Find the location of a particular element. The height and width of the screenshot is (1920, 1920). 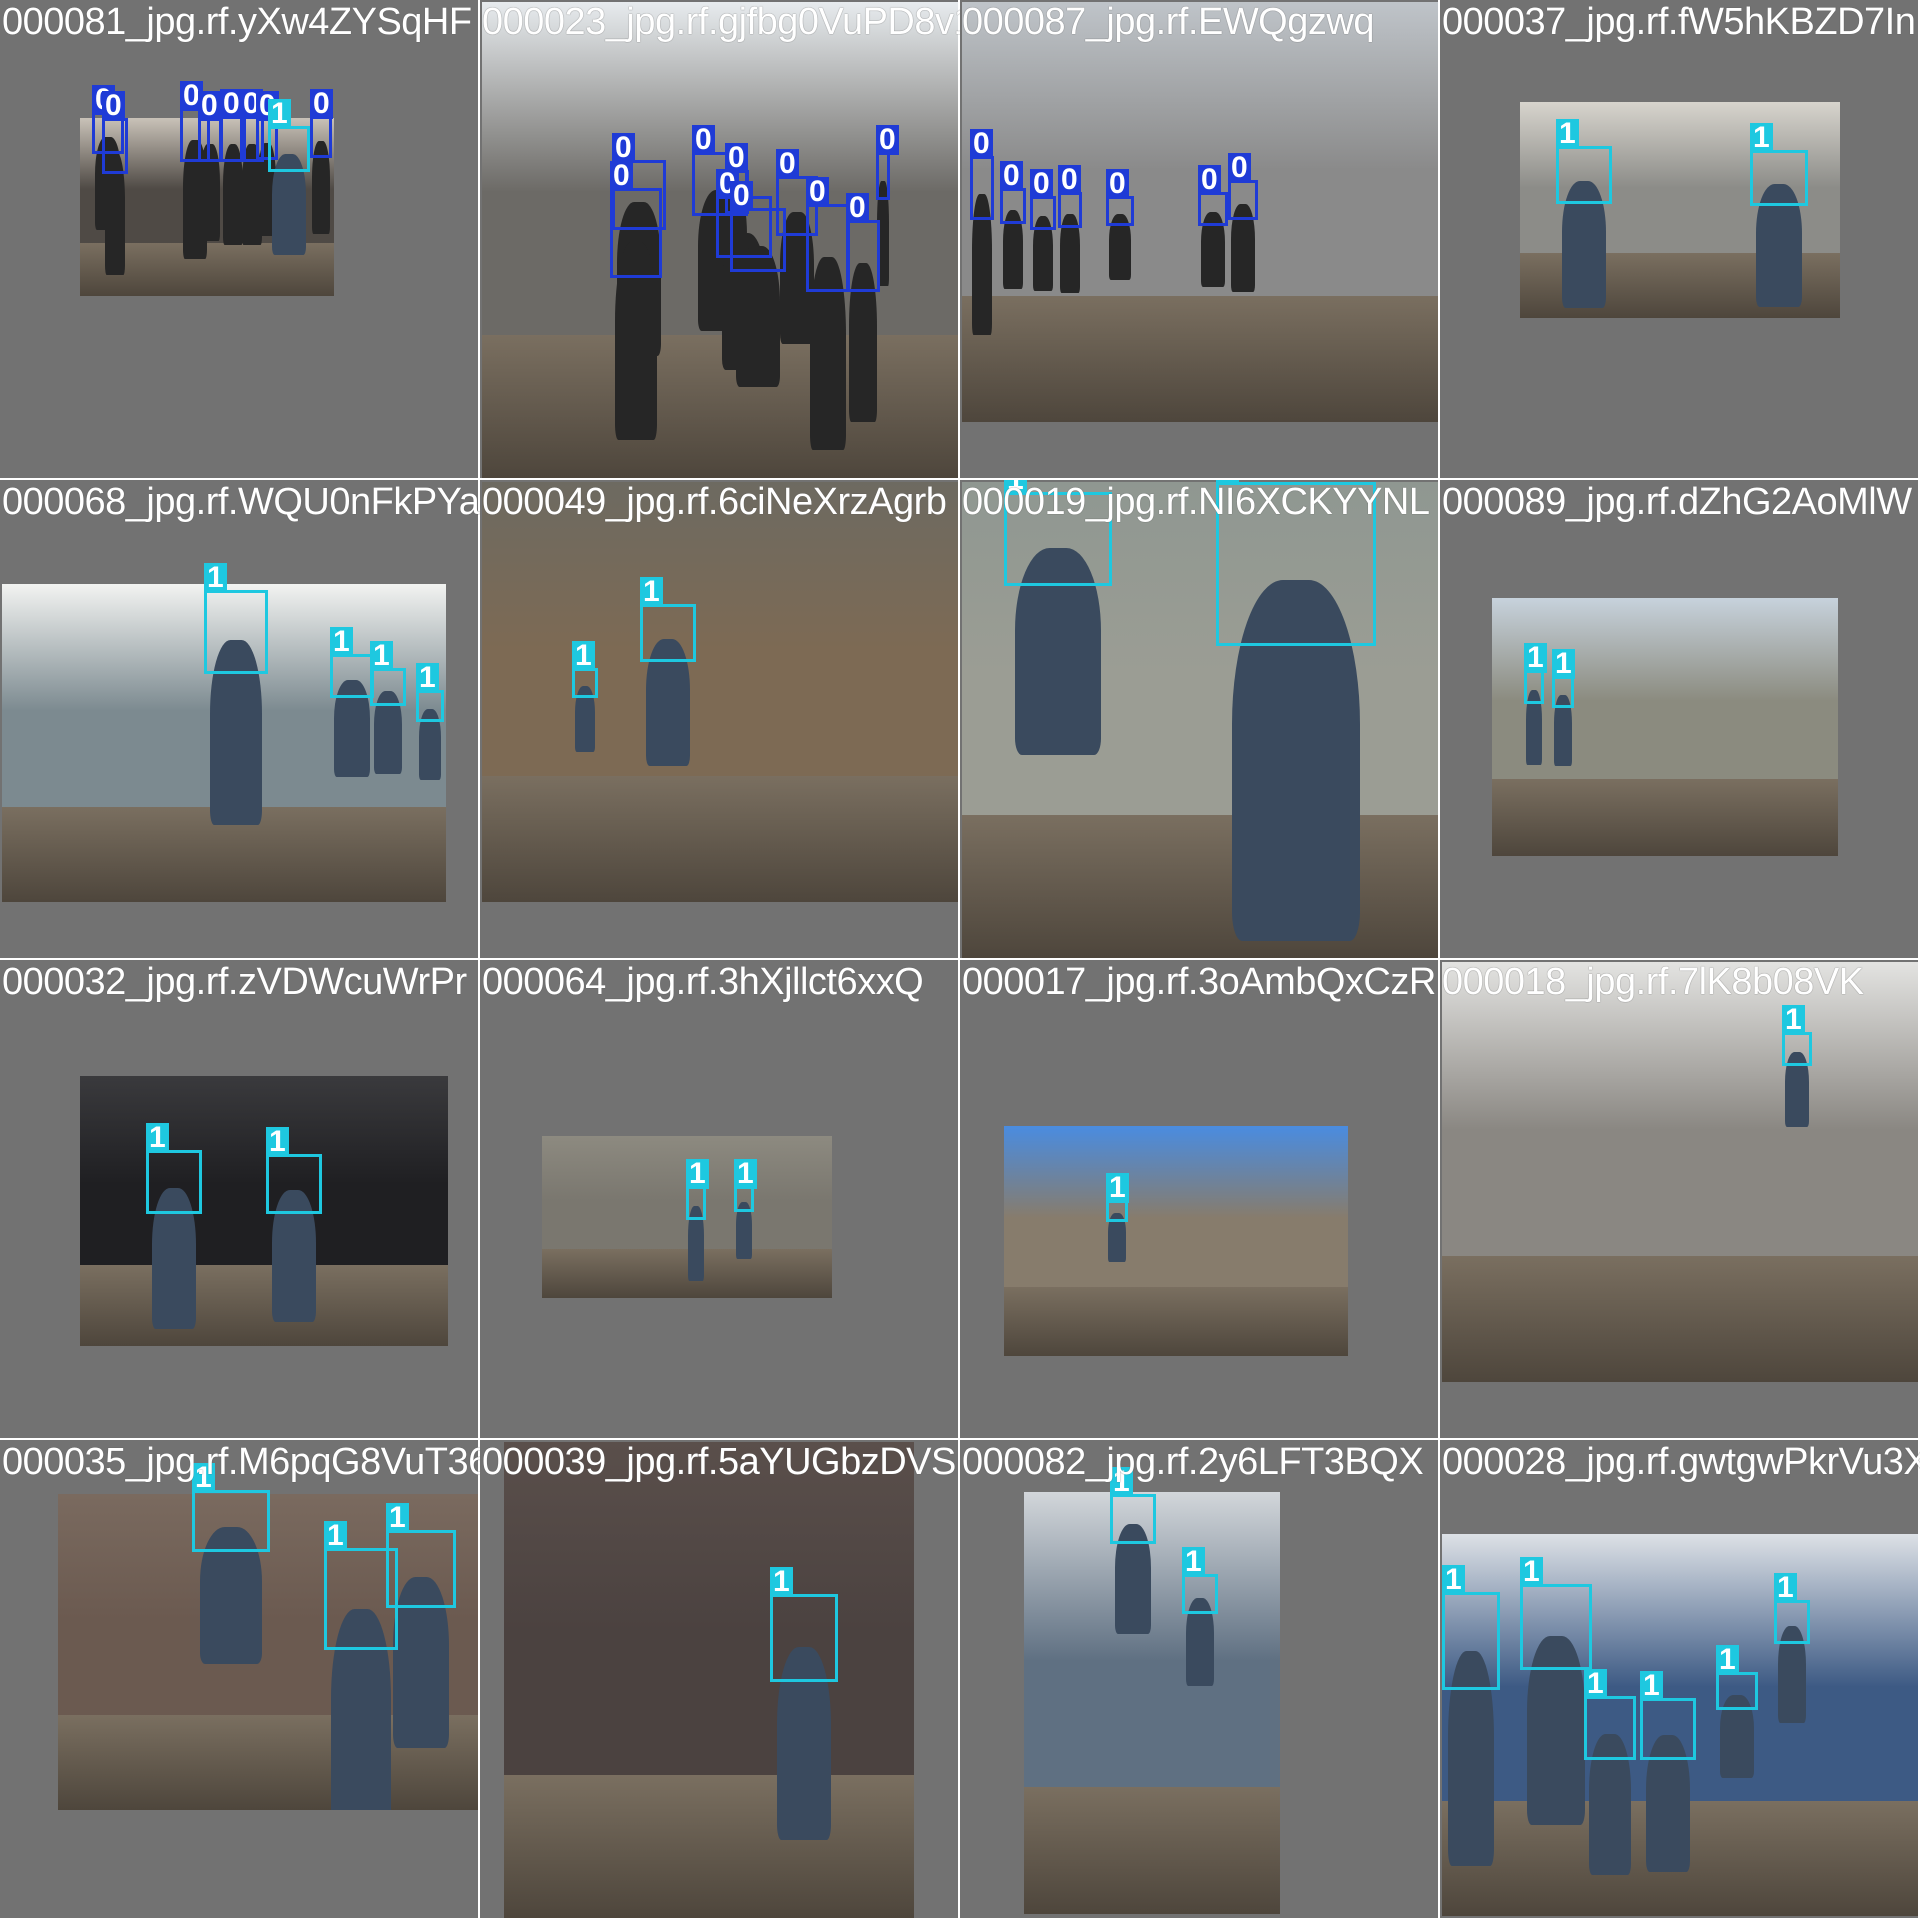

tile-viewport: 0000000000000023_jpg.rf.gjfbg0VuPD8v1Zv is located at coordinates (720, 240).